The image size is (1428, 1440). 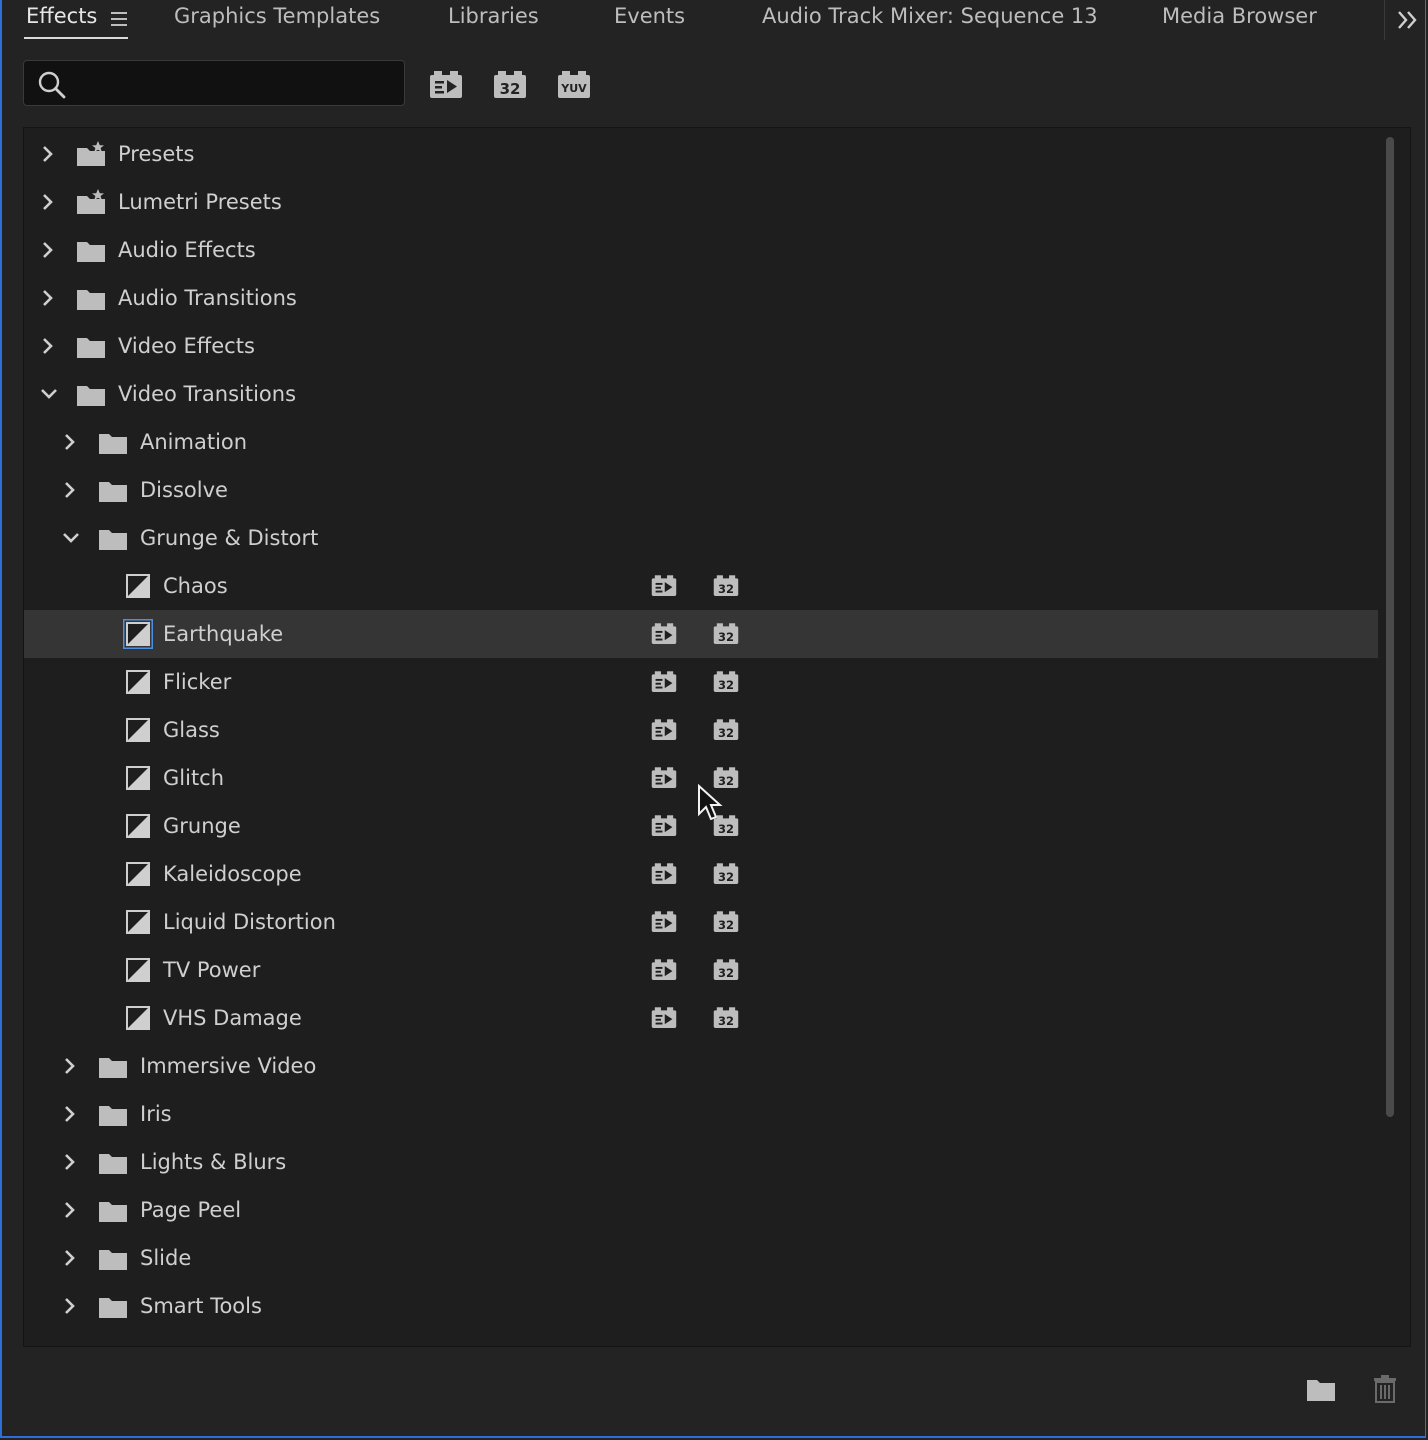 What do you see at coordinates (701, 202) in the screenshot?
I see `folder-item-lumetri-presets: Lumetri Presets` at bounding box center [701, 202].